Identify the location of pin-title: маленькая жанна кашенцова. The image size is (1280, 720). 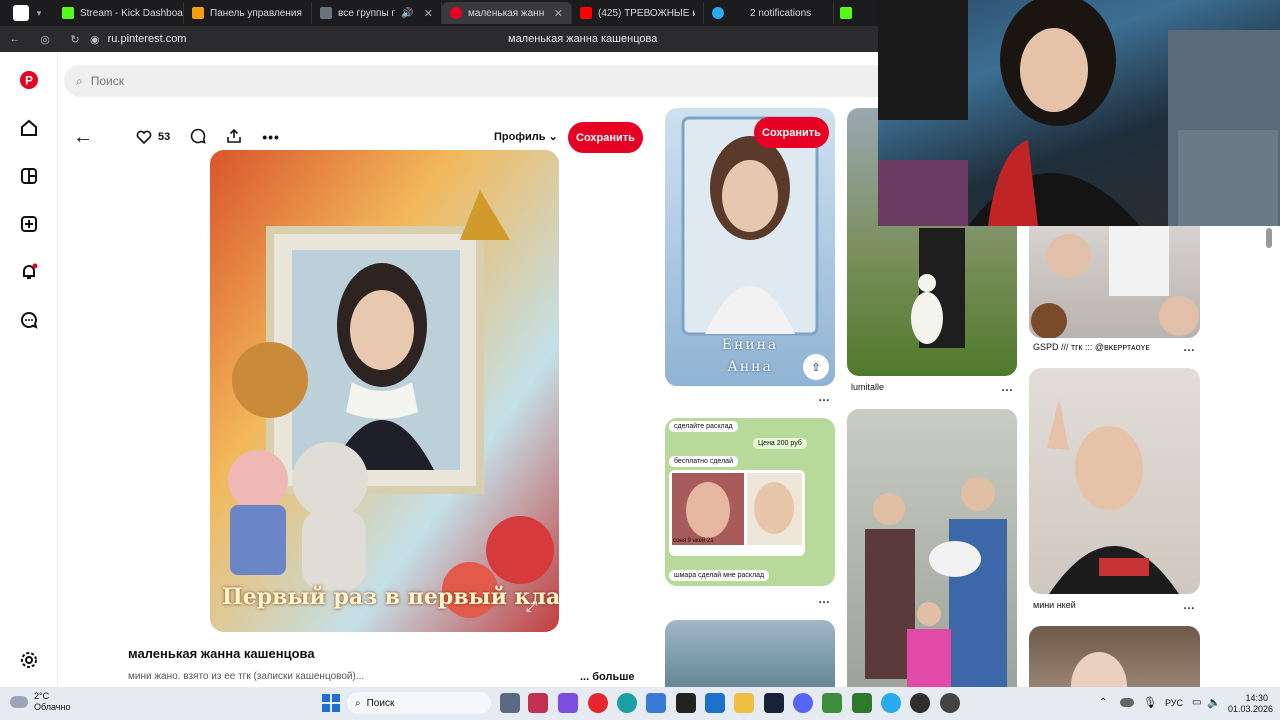
(221, 653).